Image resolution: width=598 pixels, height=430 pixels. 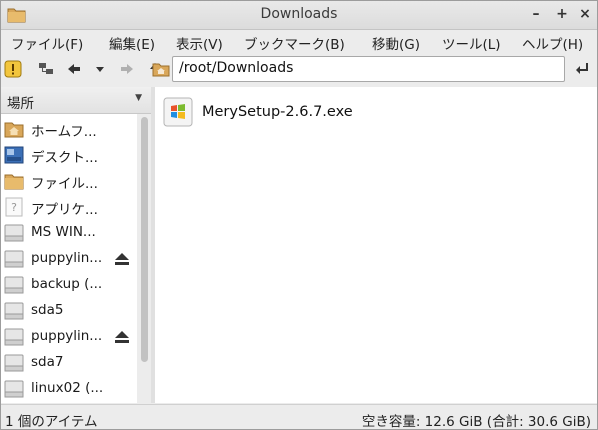 I want to click on address-input: /root/Downloads, so click(x=236, y=68).